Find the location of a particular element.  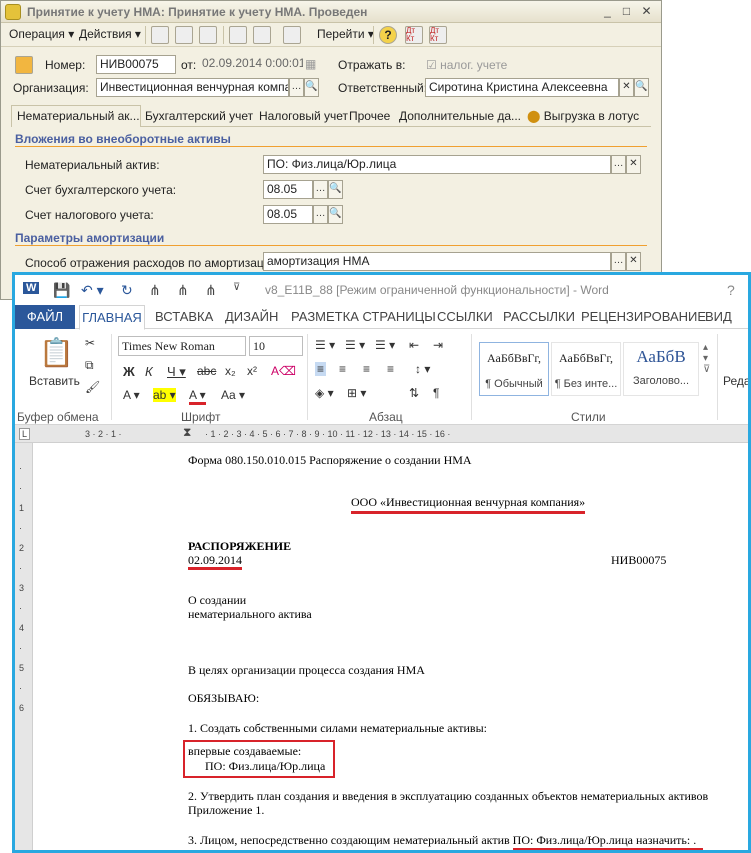

dt-kt-icon: Дт Кт is located at coordinates (414, 35).